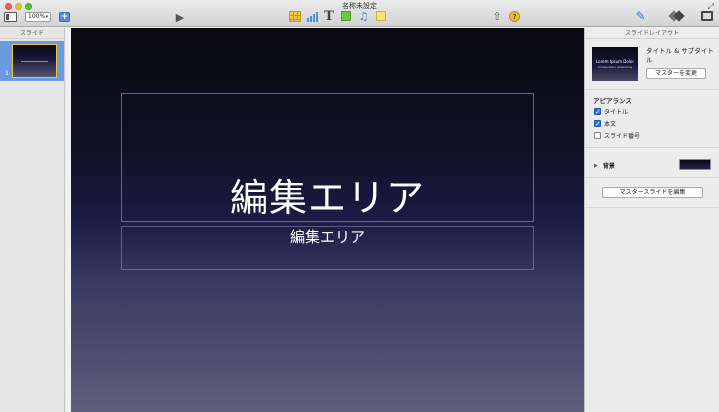 The image size is (719, 412). What do you see at coordinates (32, 33) in the screenshot?
I see `navigator-header: スライド` at bounding box center [32, 33].